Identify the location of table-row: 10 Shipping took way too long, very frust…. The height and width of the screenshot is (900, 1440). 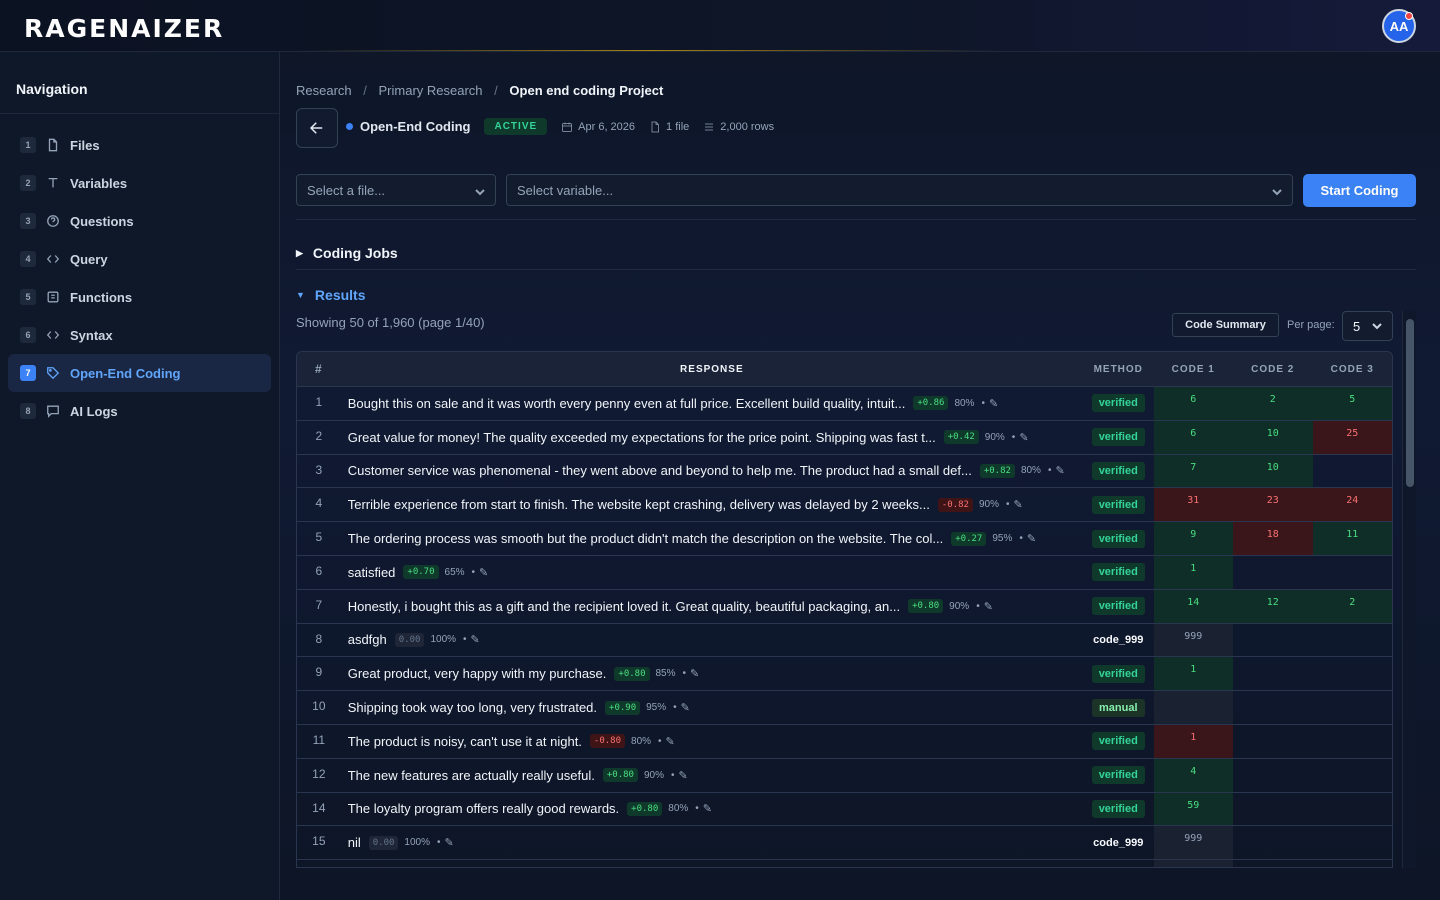
(844, 708).